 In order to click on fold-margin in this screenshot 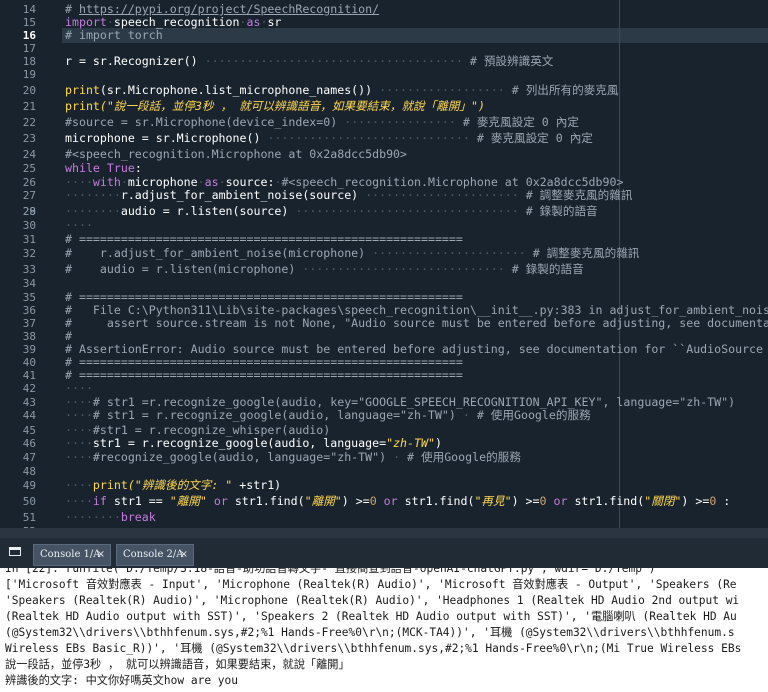, I will do `click(51, 264)`.